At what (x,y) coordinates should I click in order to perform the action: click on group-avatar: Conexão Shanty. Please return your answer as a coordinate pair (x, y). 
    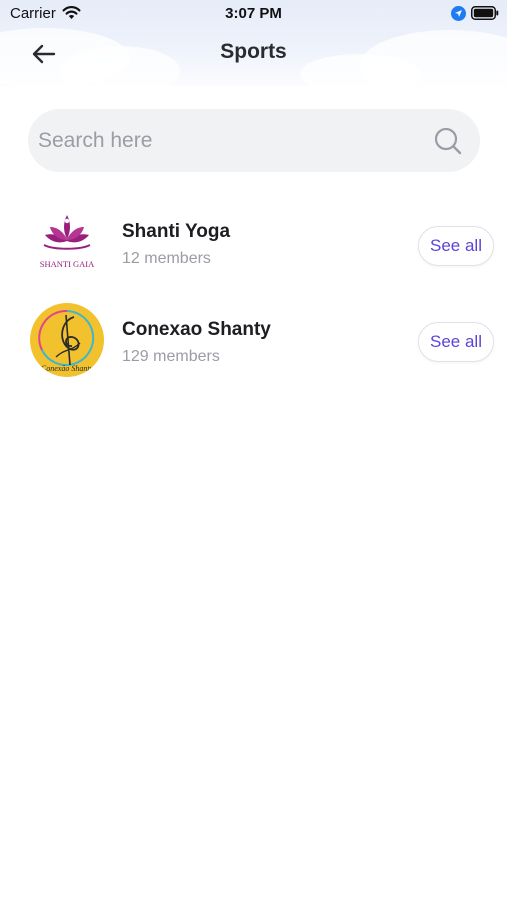
    Looking at the image, I should click on (67, 340).